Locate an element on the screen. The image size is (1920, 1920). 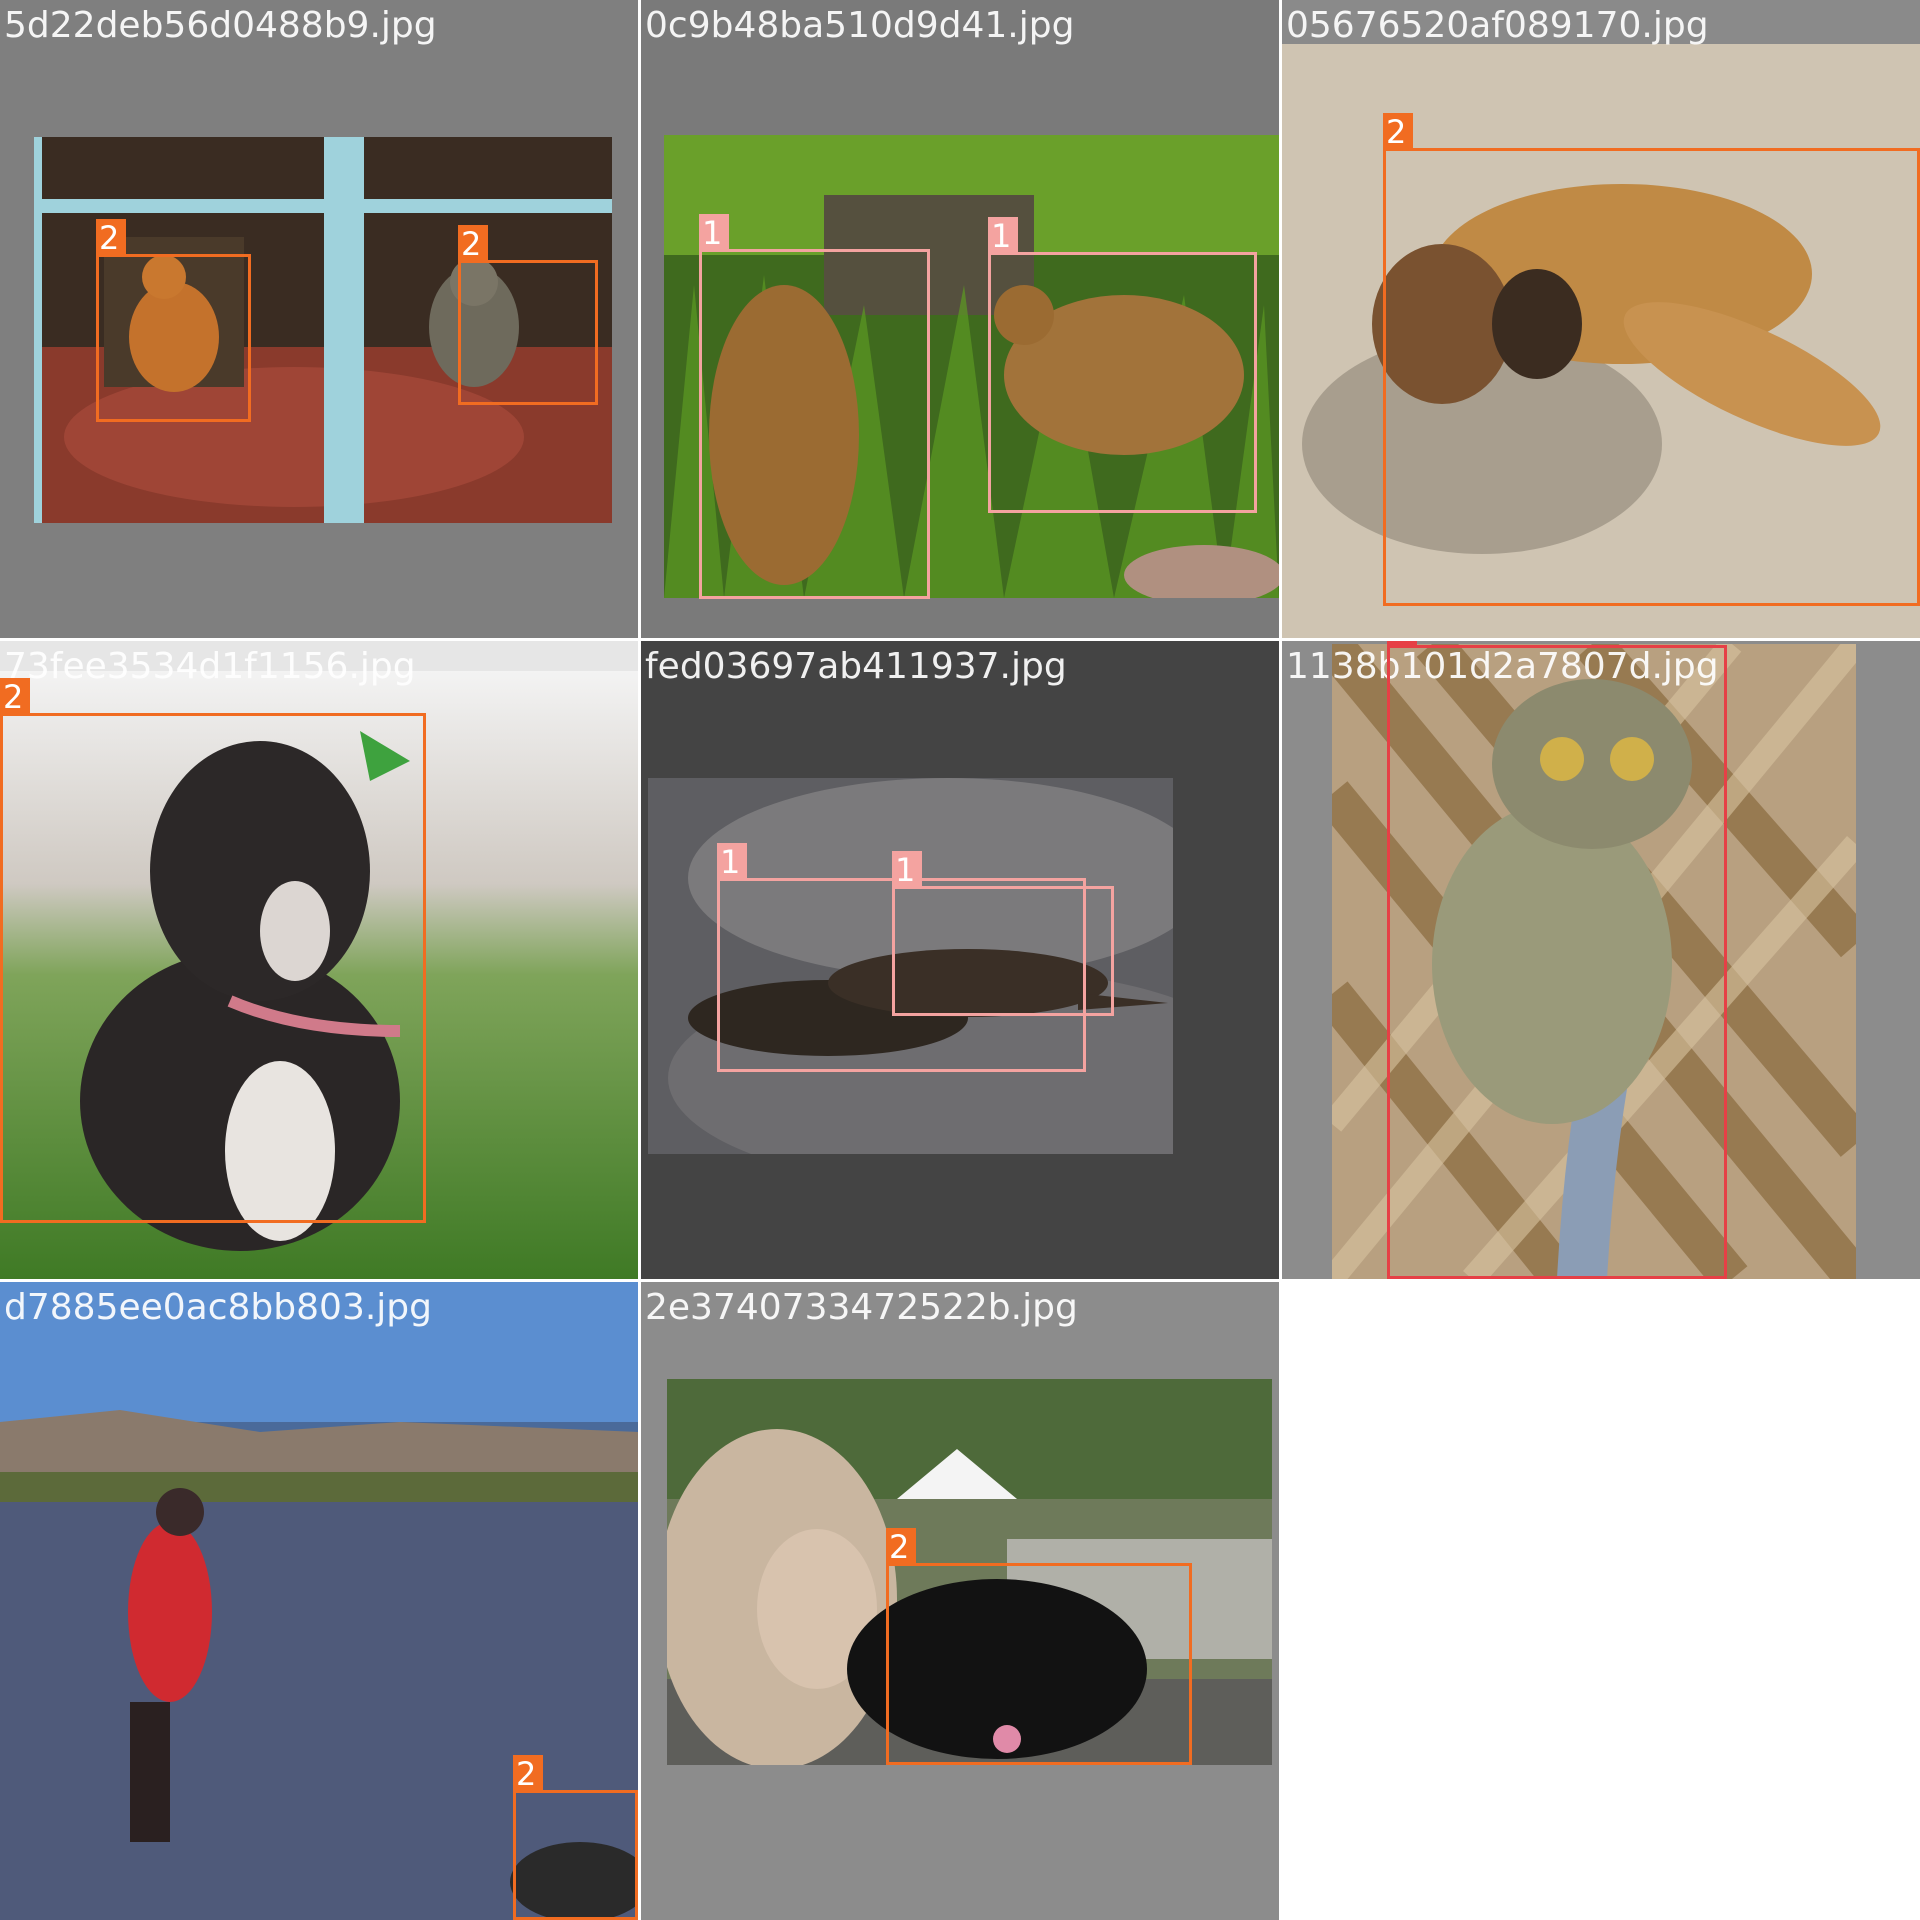
image-filename: fed03697ab411937.jpg is located at coordinates (856, 666).